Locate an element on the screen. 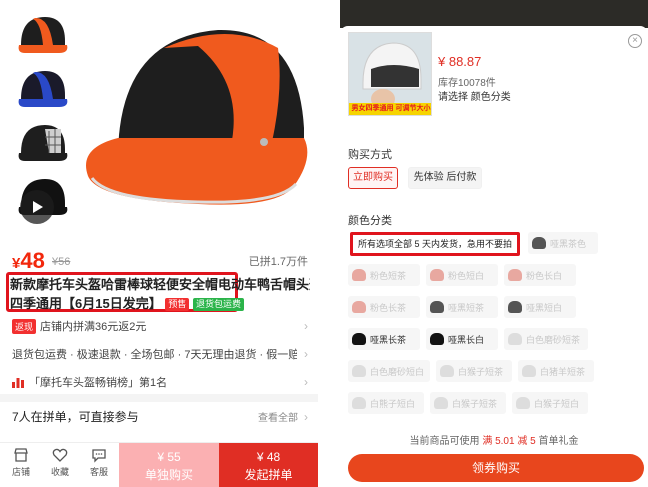 The height and width of the screenshot is (487, 648). cashback-row: 返现 店铺内拼满36元返2元 › is located at coordinates (162, 326).